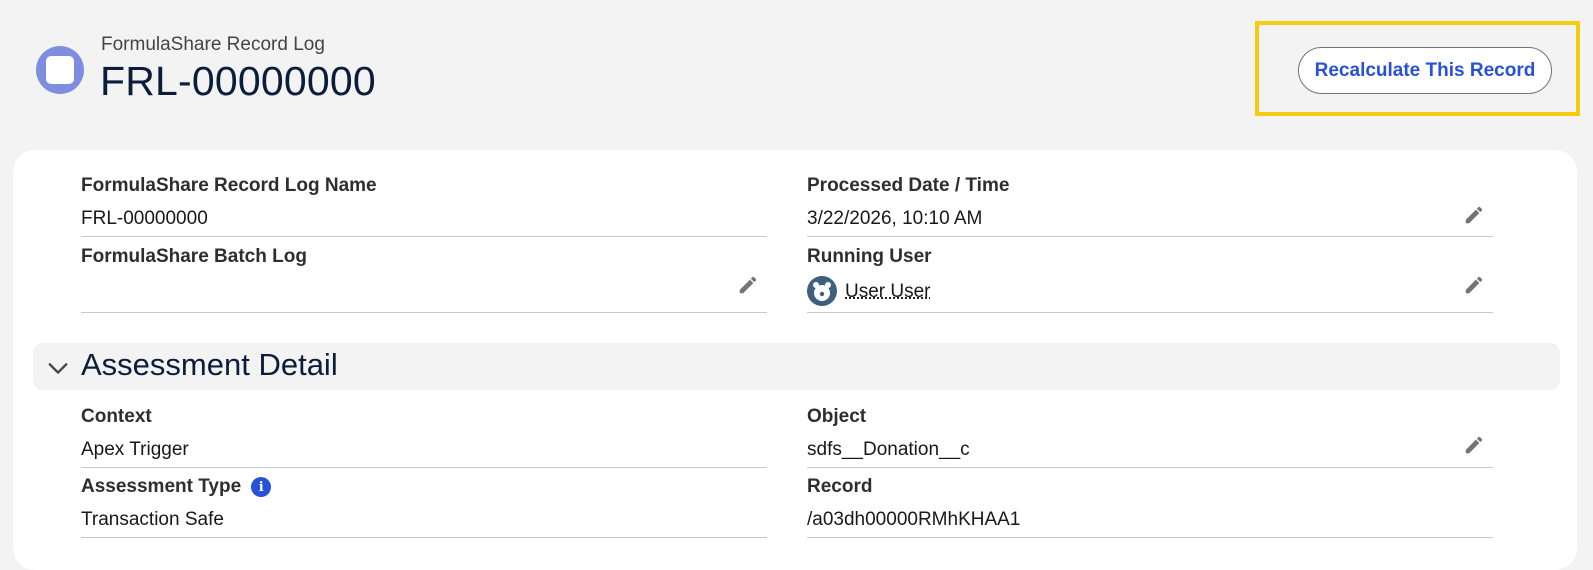 This screenshot has height=570, width=1593. I want to click on field-label: Assessment Type, so click(161, 486).